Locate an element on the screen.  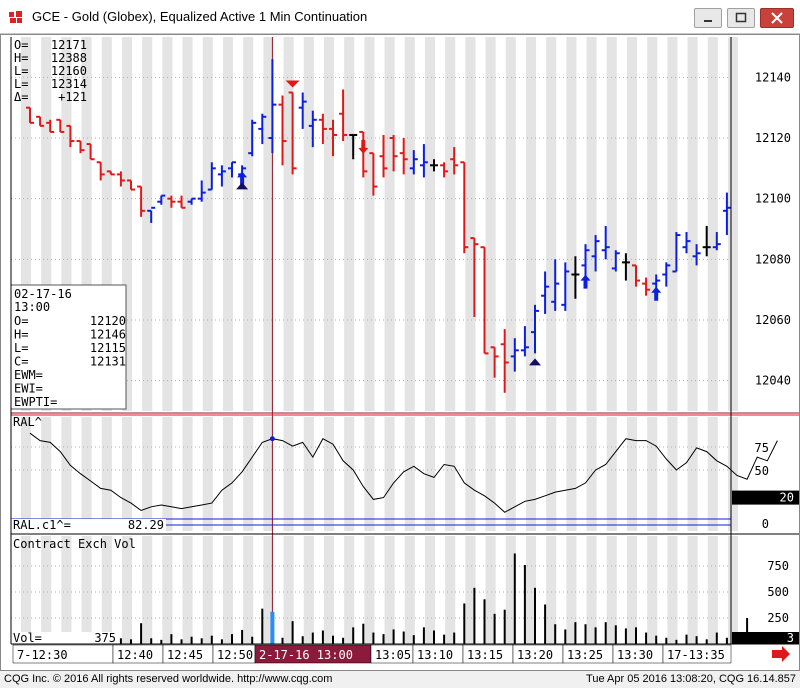
maximize-button is located at coordinates (741, 18).